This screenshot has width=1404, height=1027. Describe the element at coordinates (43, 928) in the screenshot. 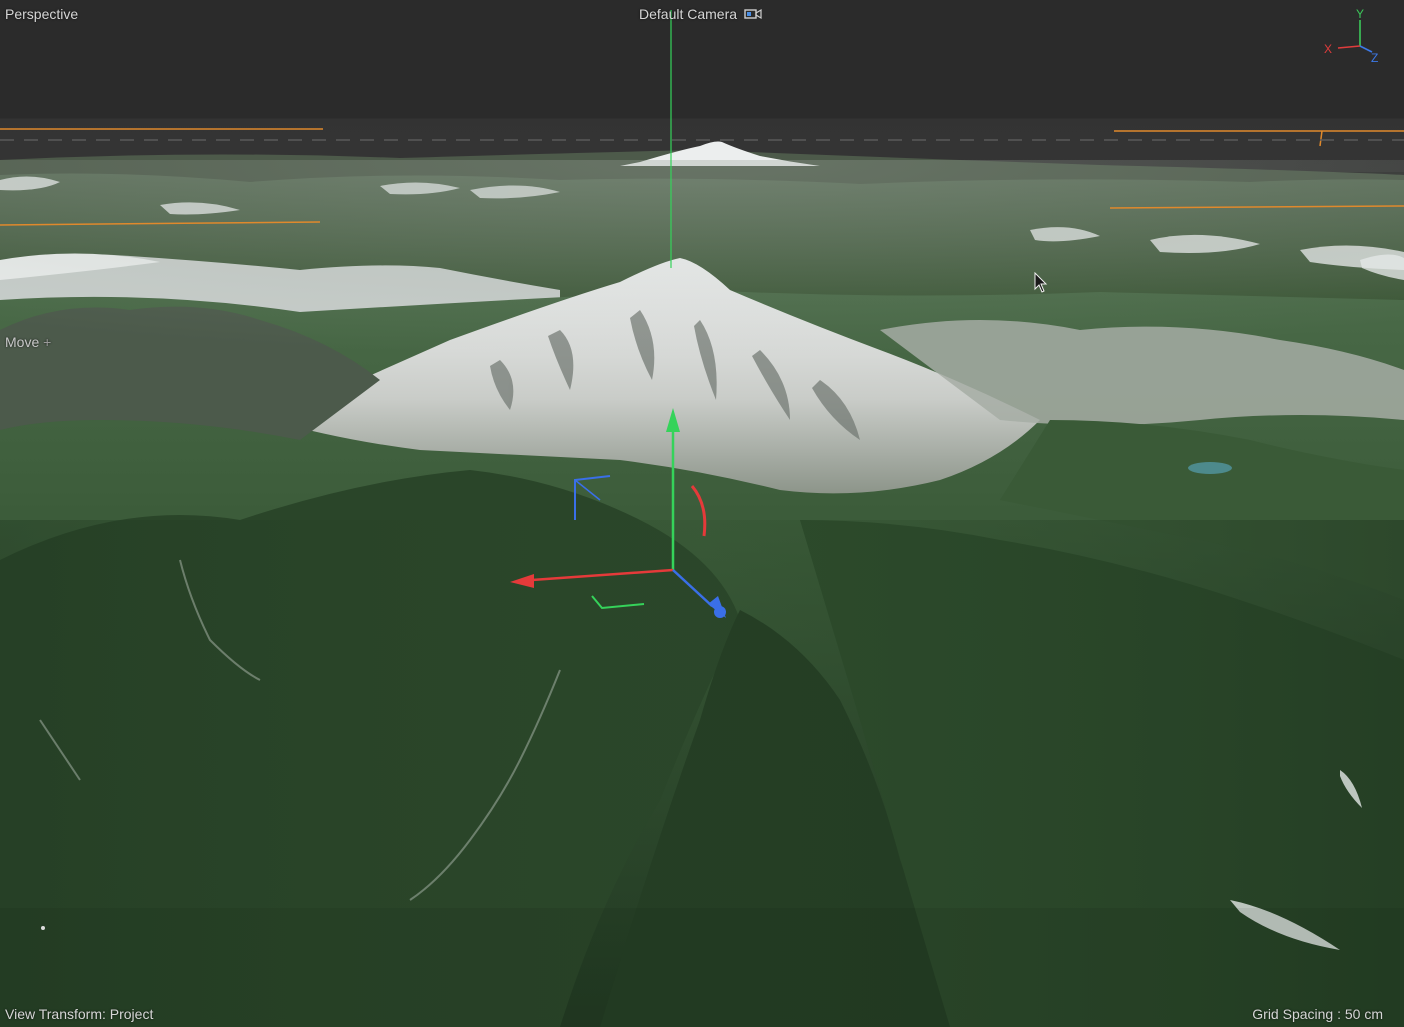

I see `origin-marker` at that location.